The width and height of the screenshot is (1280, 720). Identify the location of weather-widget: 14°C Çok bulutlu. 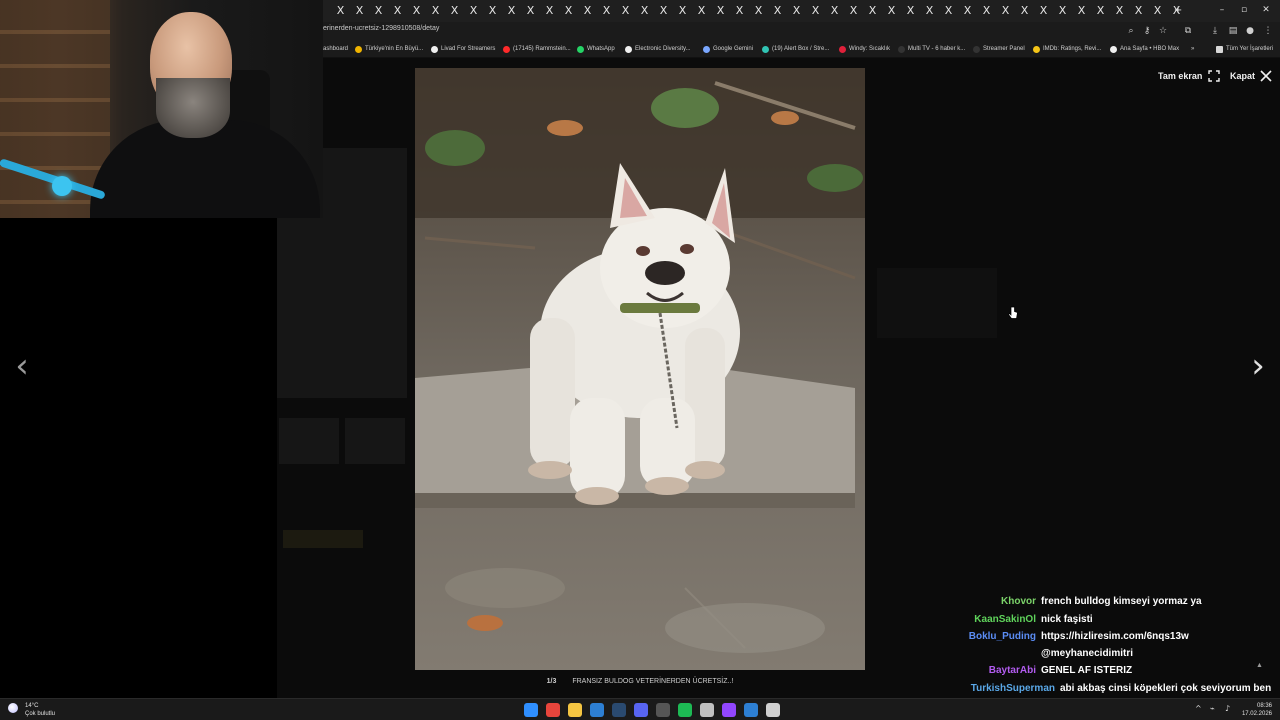
(31, 710).